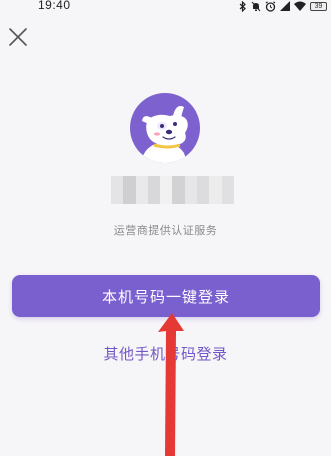  I want to click on alarm-icon, so click(270, 6).